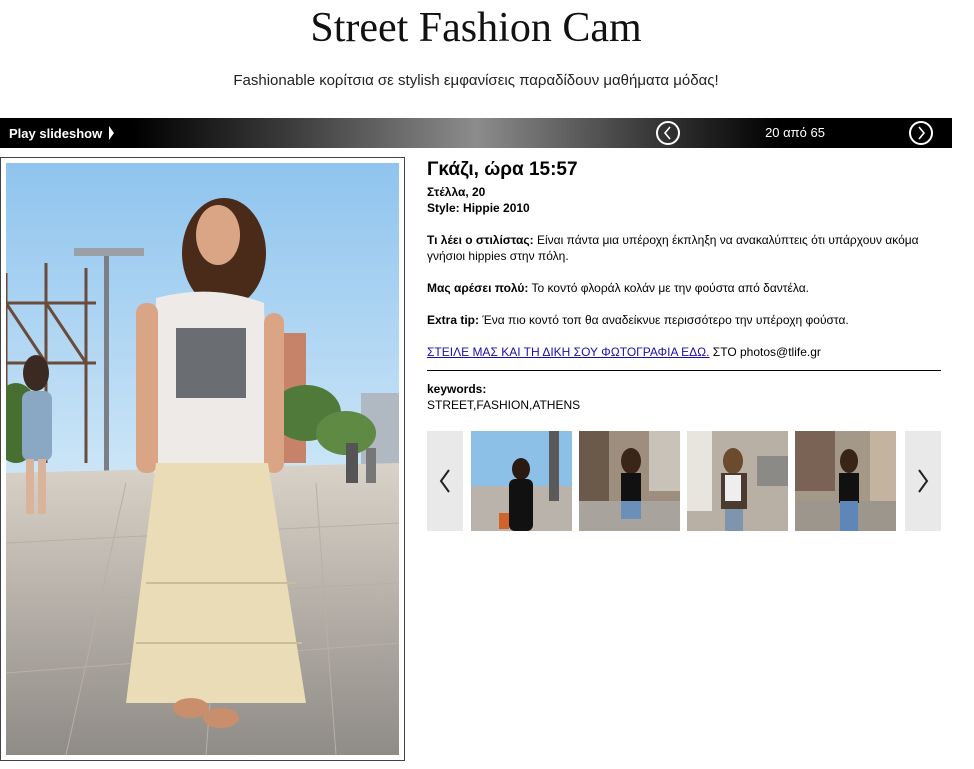 The width and height of the screenshot is (974, 769). What do you see at coordinates (766, 352) in the screenshot?
I see `submit-email-text: ΣΤΟ photos@tlife.gr` at bounding box center [766, 352].